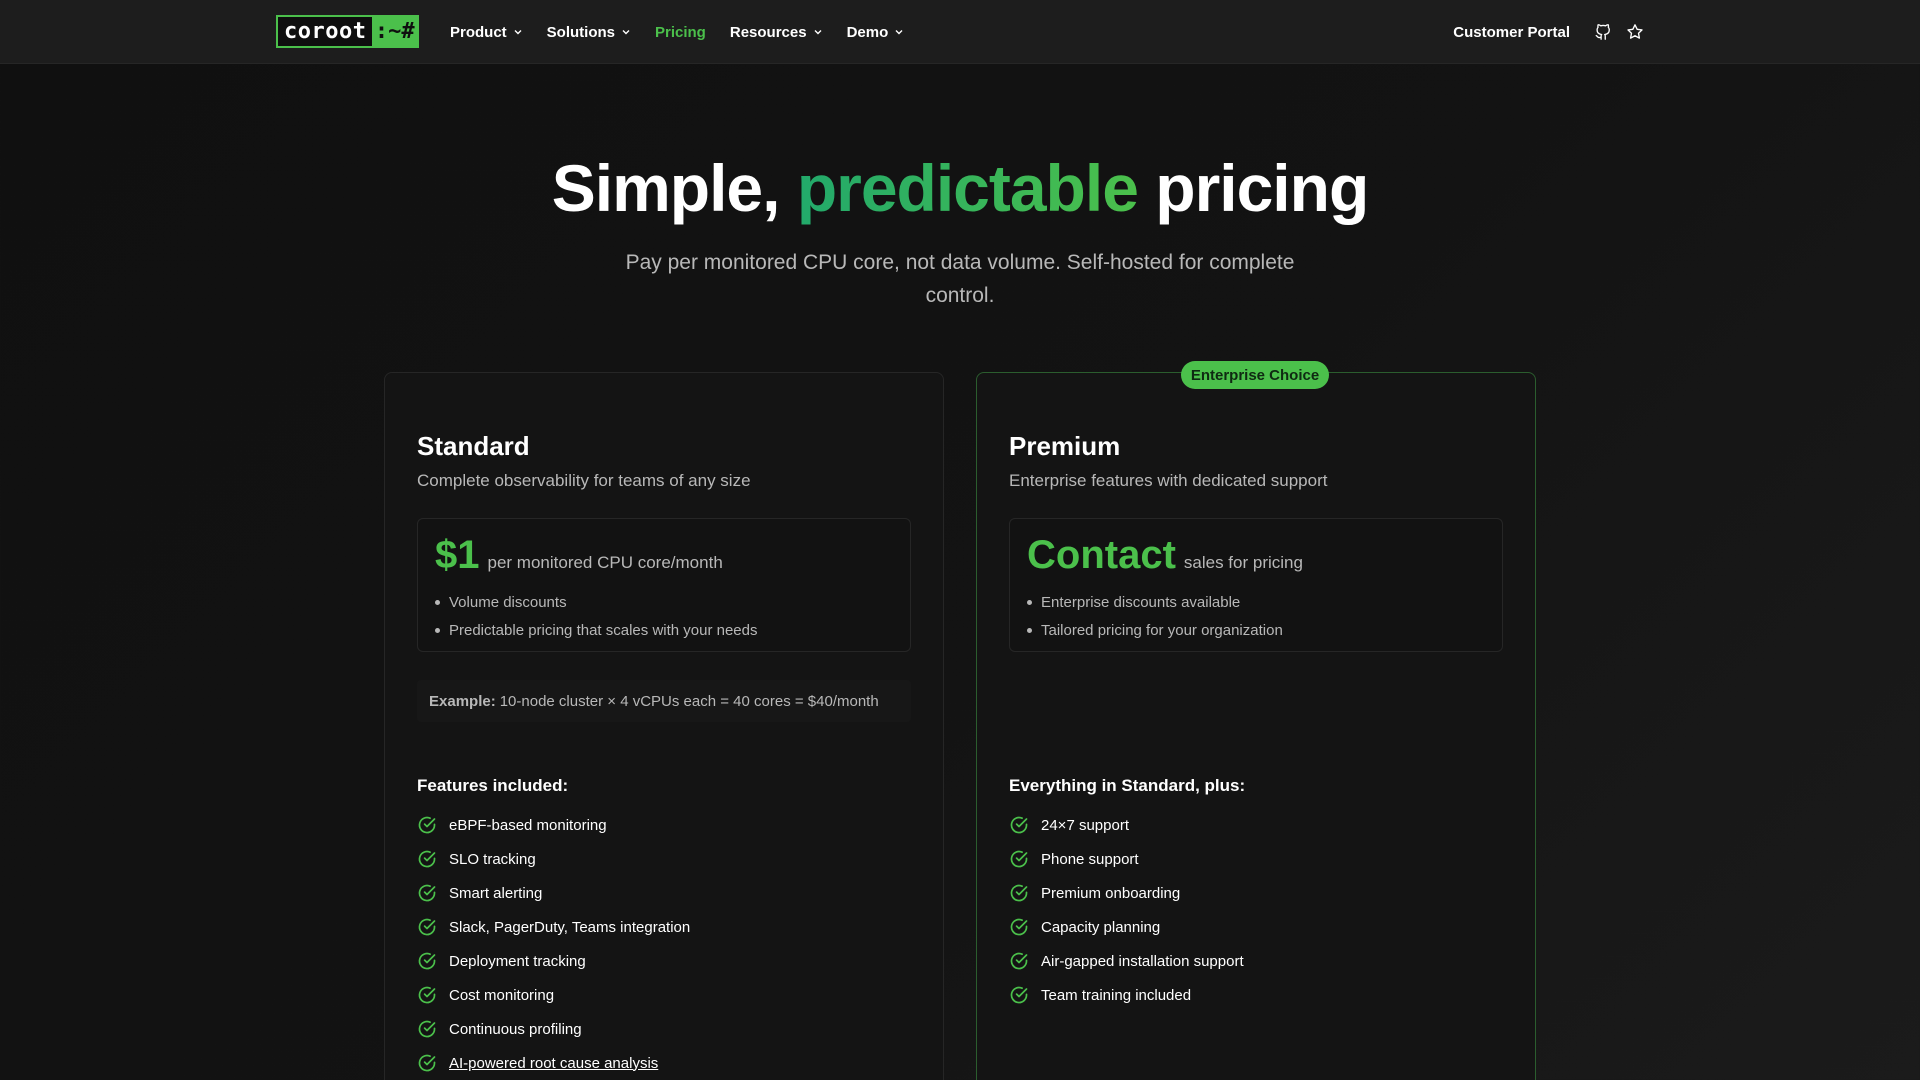 The image size is (1920, 1080). Describe the element at coordinates (1255, 375) in the screenshot. I see `enterprise-choice-badge: Enterprise Choice` at that location.